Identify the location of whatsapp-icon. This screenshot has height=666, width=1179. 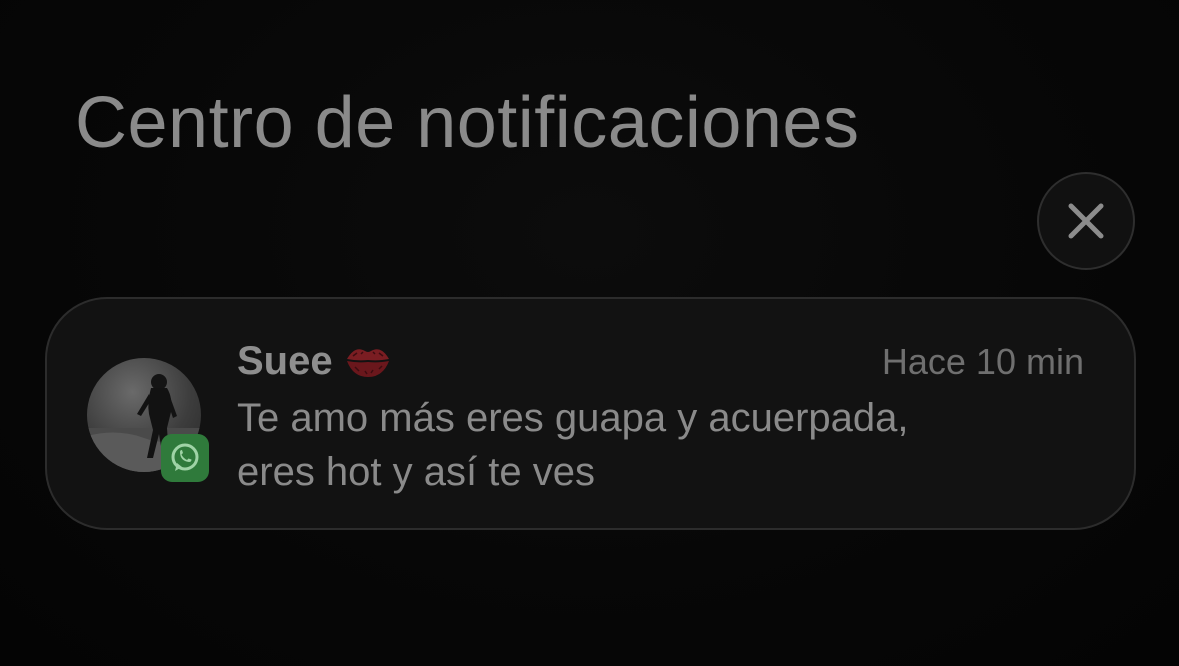
(185, 457).